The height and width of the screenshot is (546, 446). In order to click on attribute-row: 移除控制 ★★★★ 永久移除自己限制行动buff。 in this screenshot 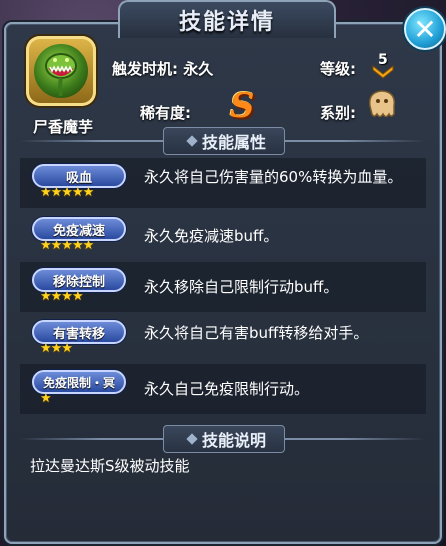, I will do `click(223, 287)`.